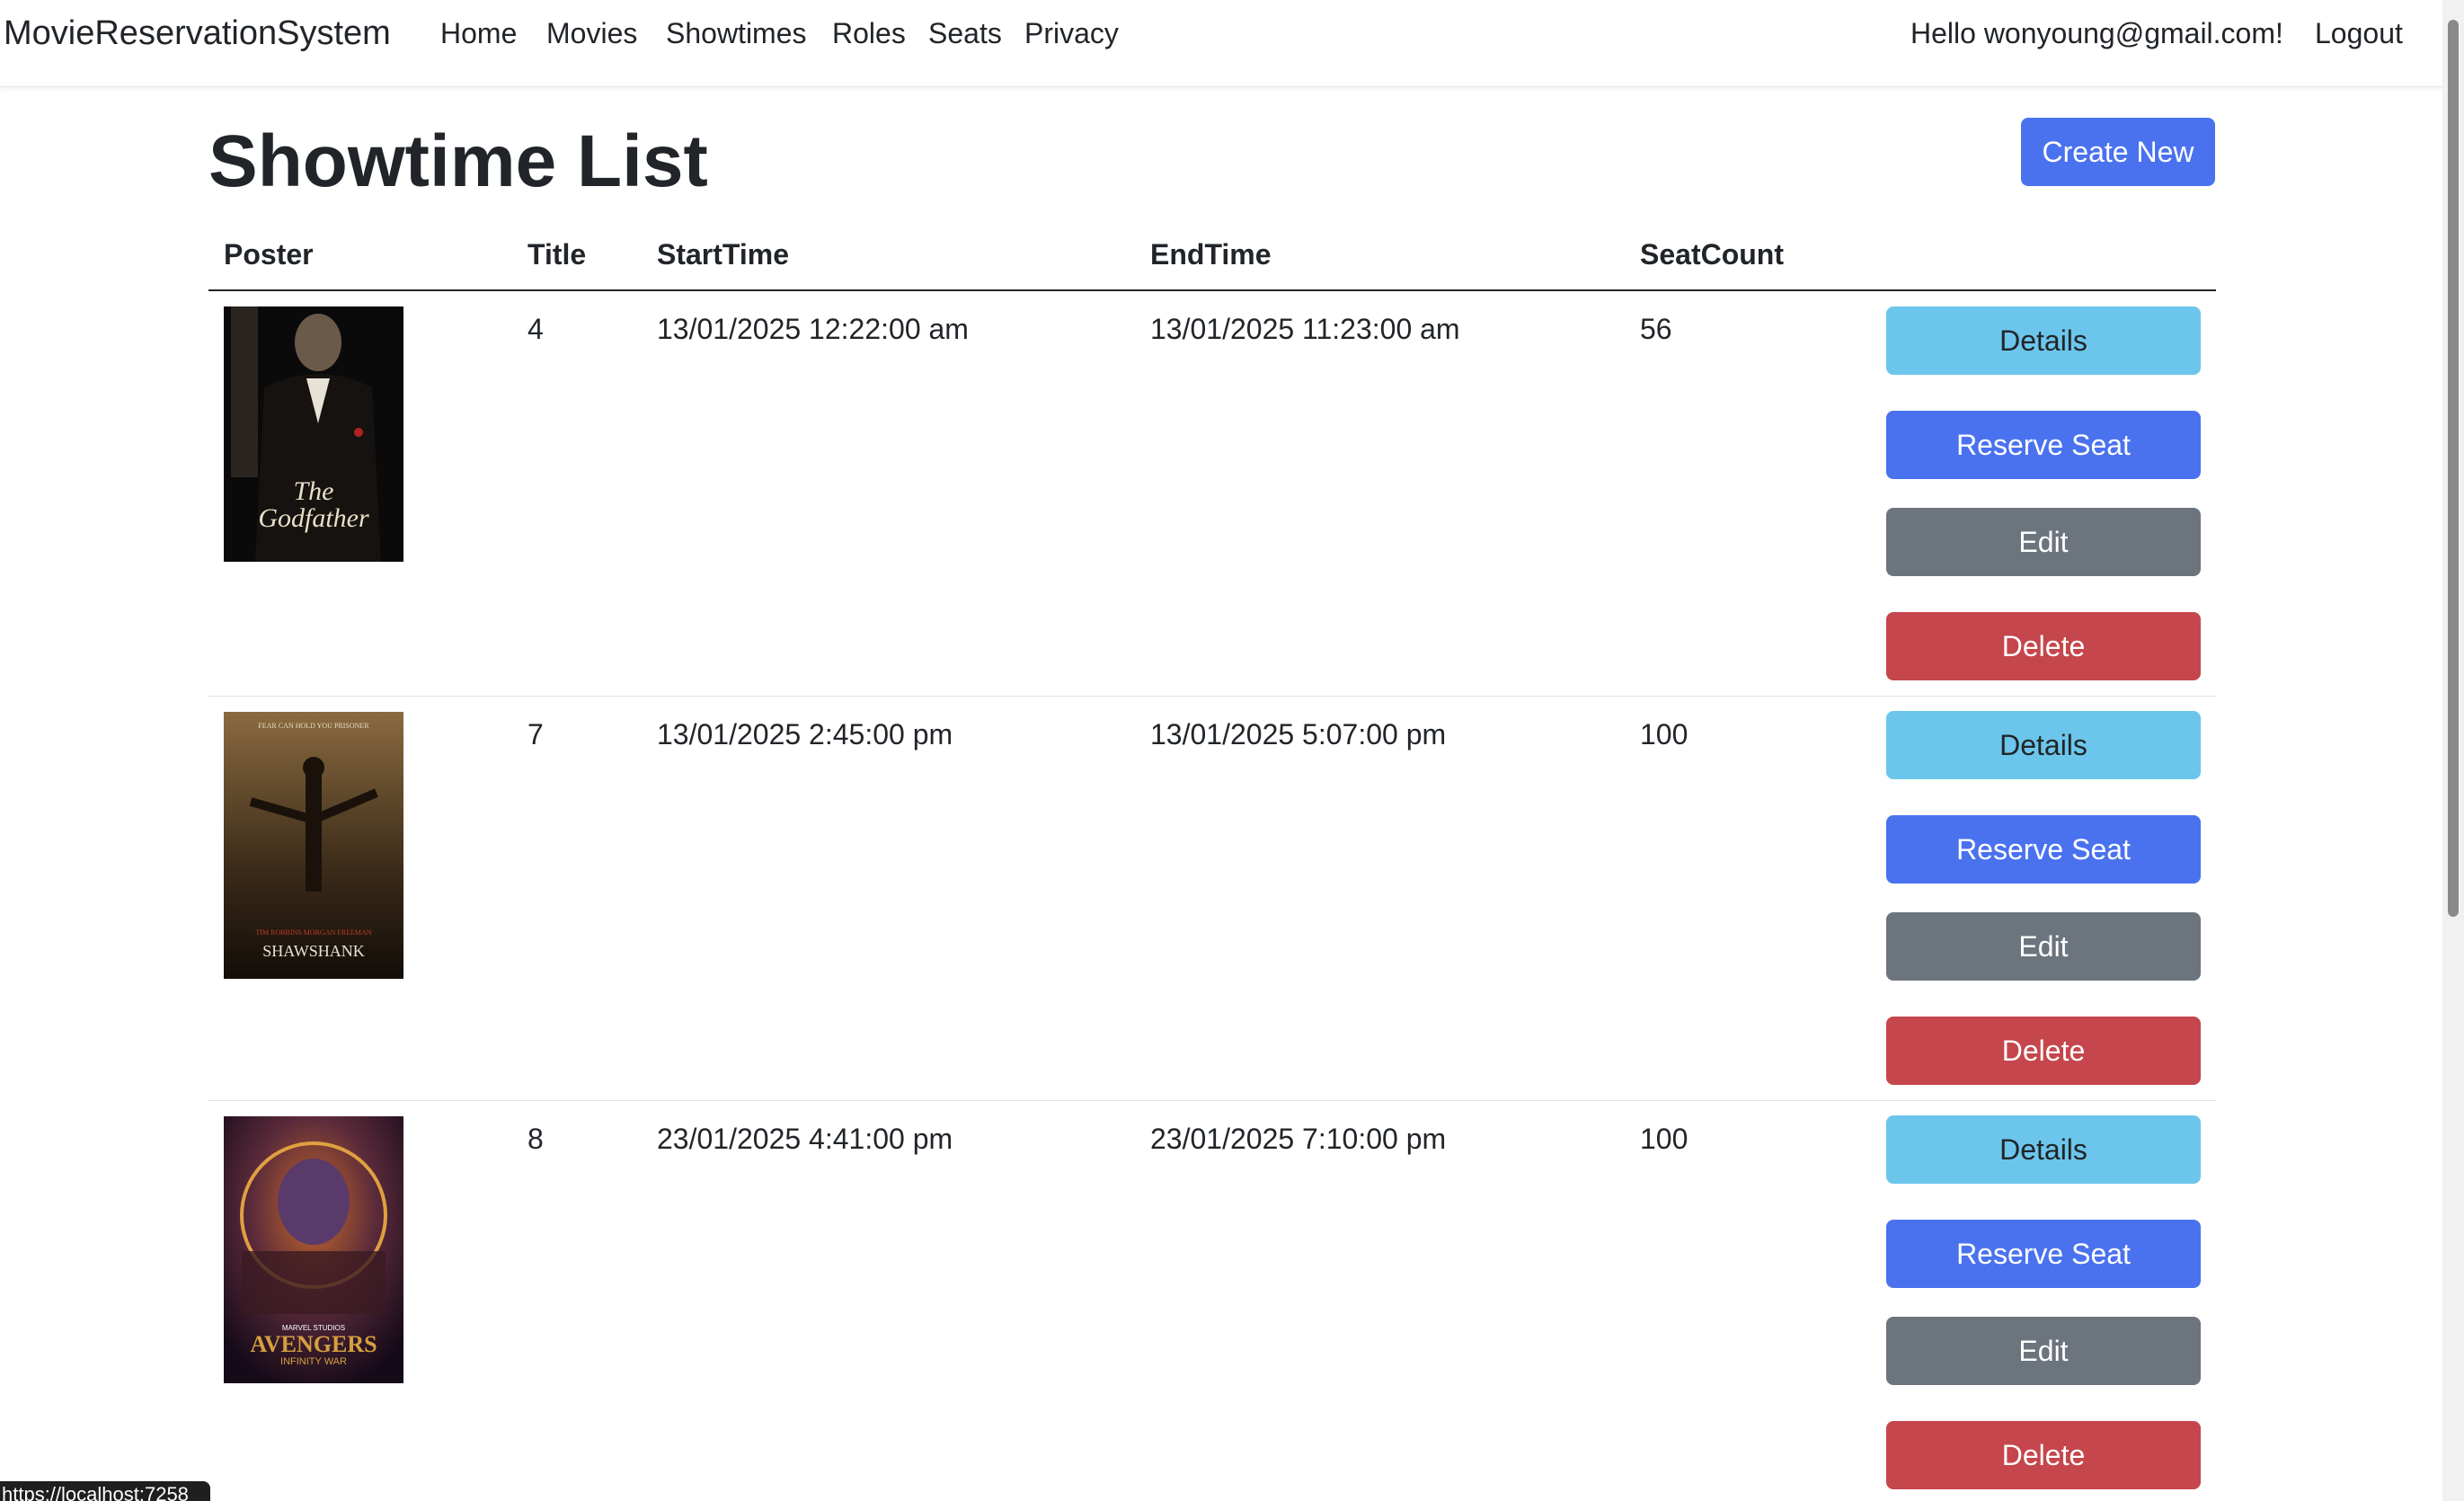  I want to click on svg-text: INFINITY WAR, so click(313, 1361).